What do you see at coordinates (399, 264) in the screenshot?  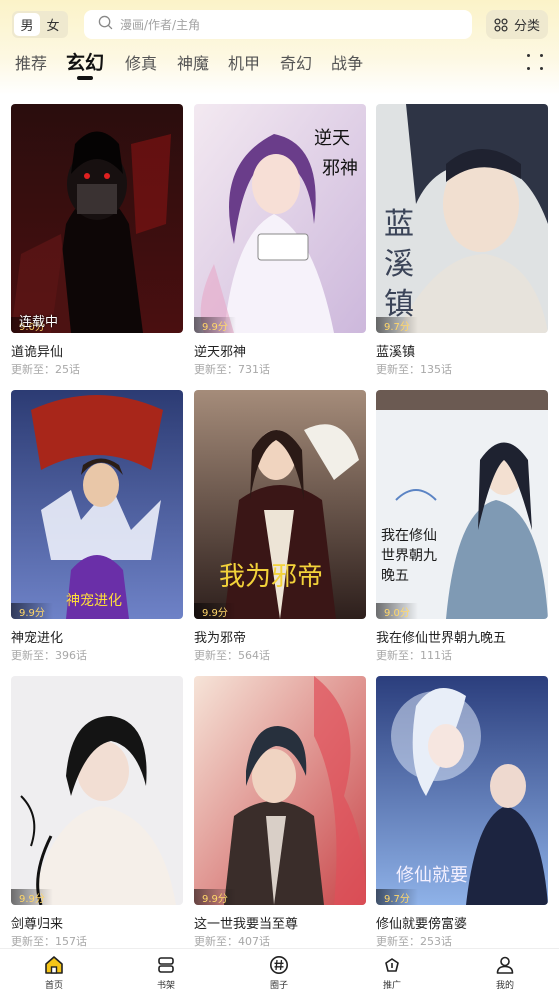 I see `svg-text: 溪` at bounding box center [399, 264].